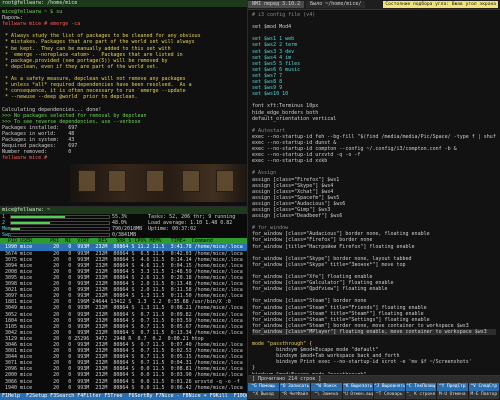 This screenshot has width=500, height=400. What do you see at coordinates (420, 395) in the screenshot?
I see `shortcut-key: ^_ К строке` at bounding box center [420, 395].